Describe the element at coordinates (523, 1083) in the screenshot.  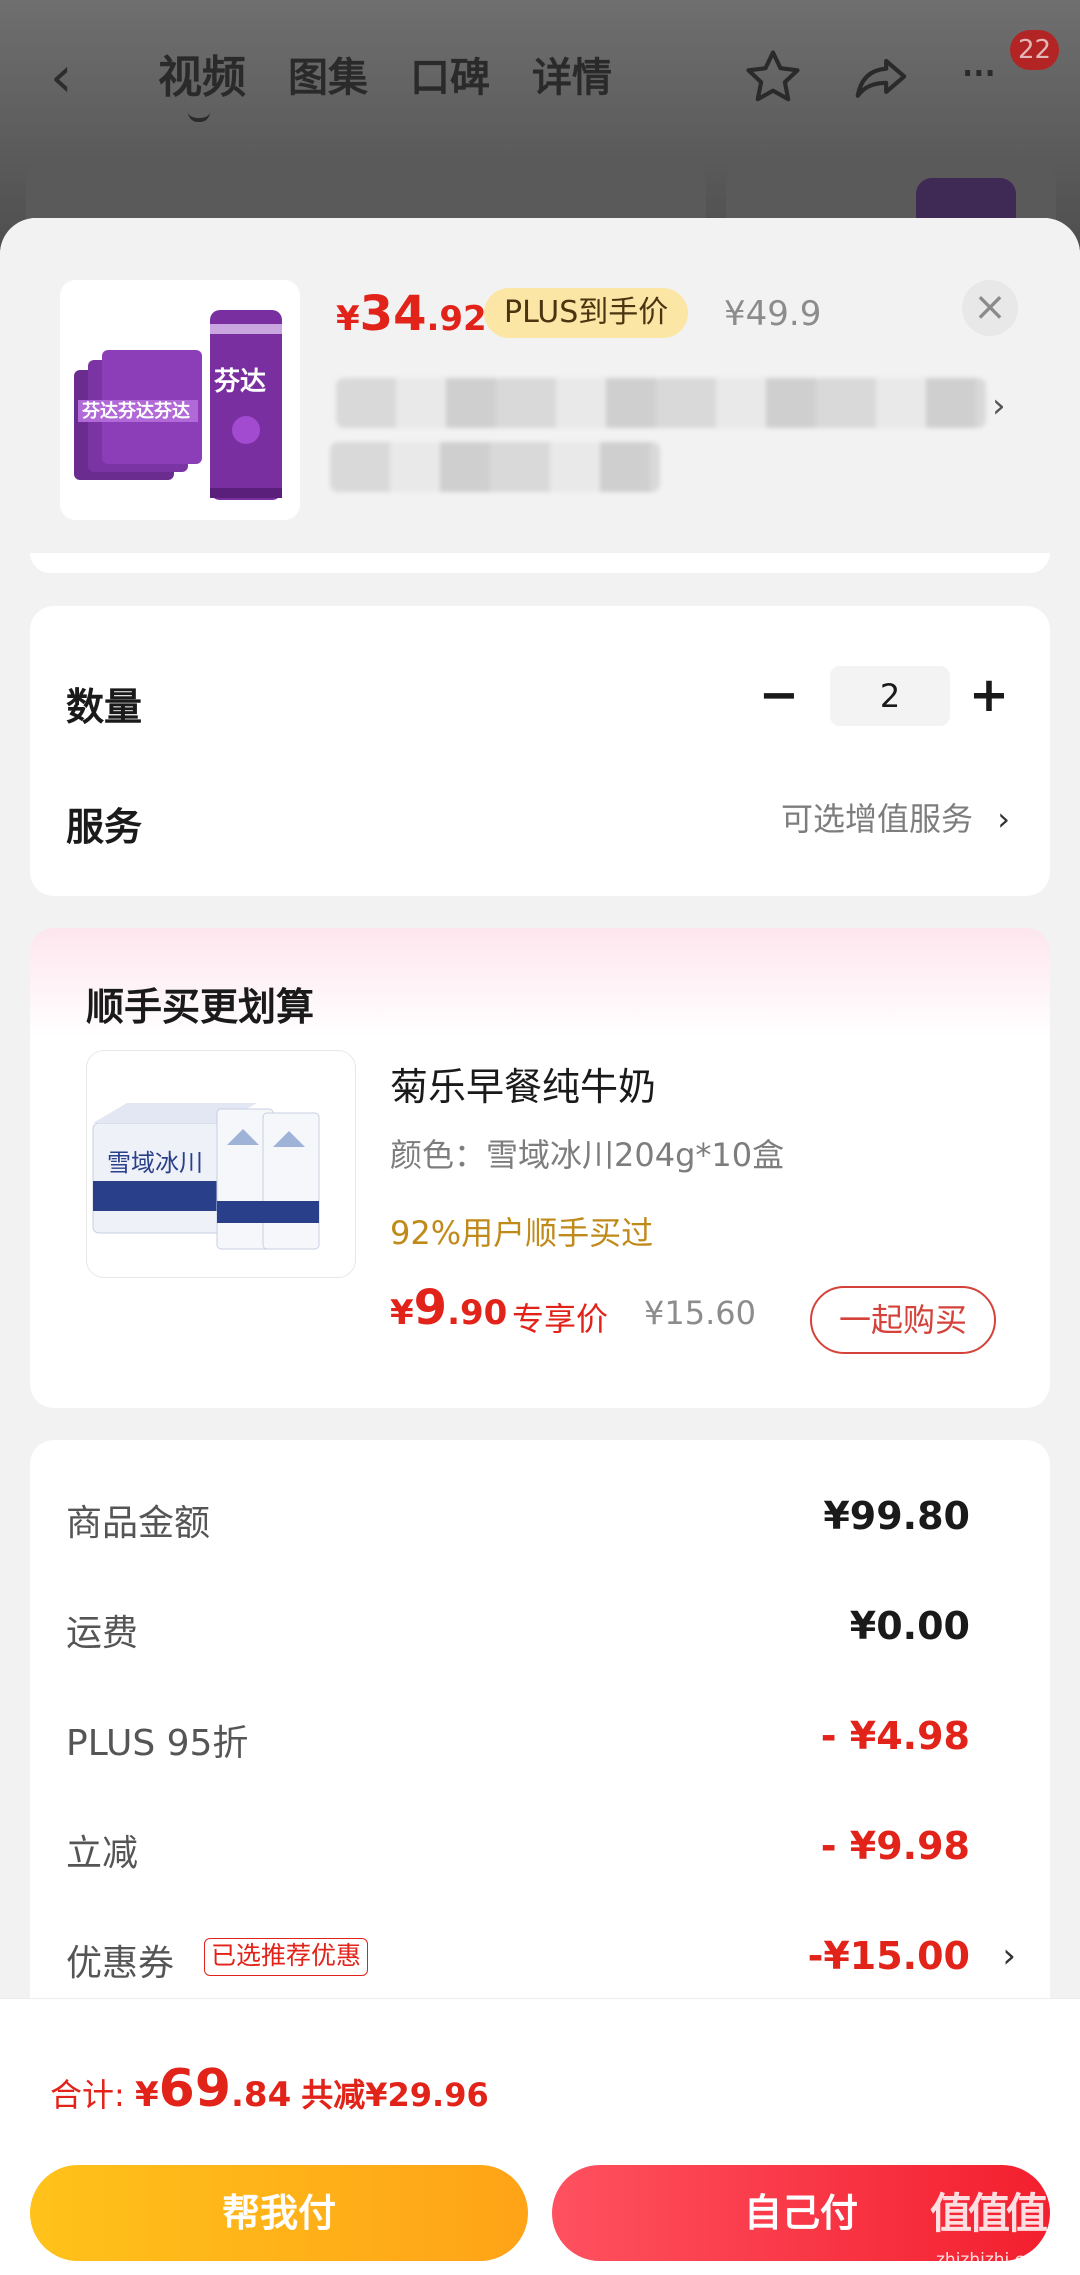
I see `bundle-item-name: 菊乐早餐纯牛奶` at that location.